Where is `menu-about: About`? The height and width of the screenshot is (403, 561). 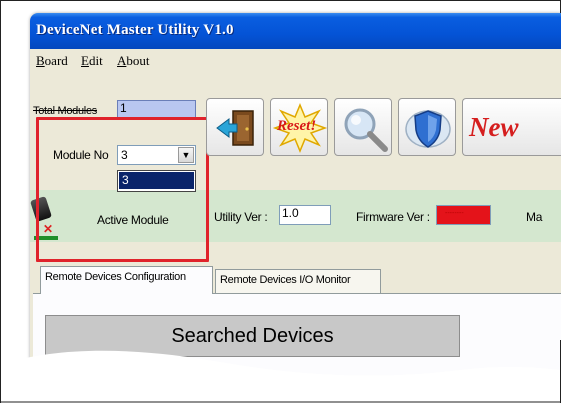 menu-about: About is located at coordinates (133, 61).